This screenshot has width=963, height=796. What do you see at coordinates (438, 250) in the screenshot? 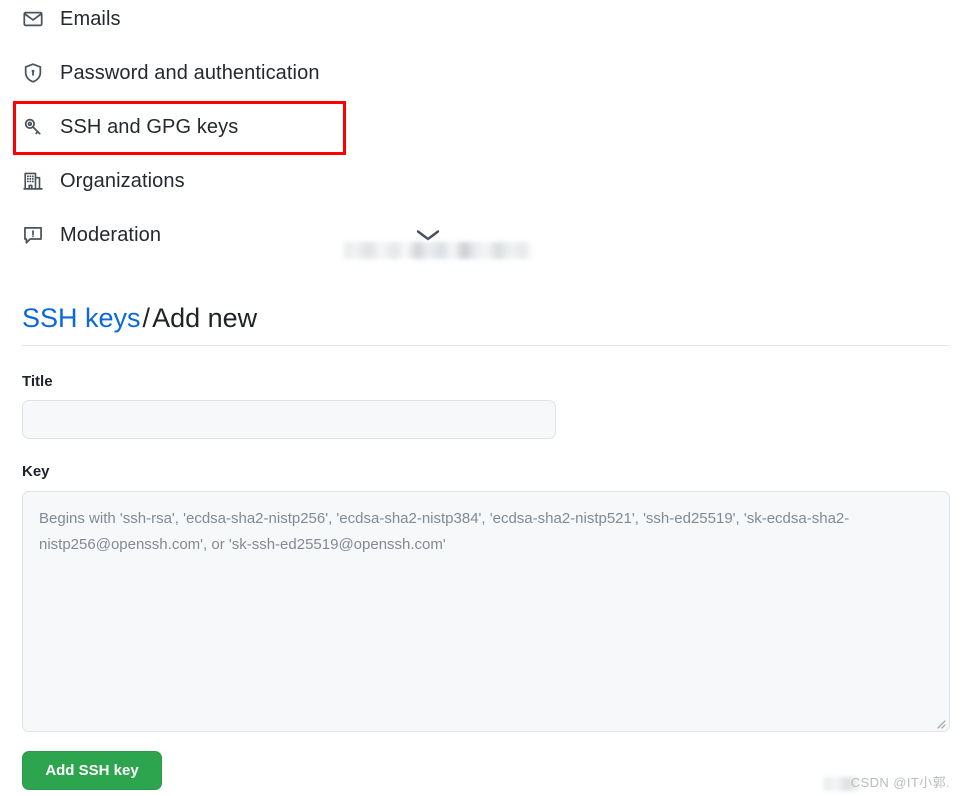
I see `redacted-account-text` at bounding box center [438, 250].